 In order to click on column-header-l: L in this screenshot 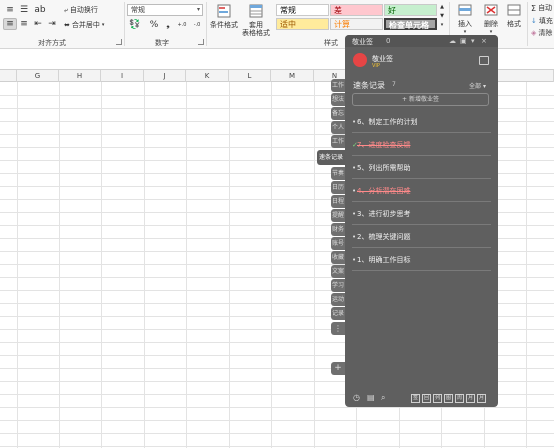, I will do `click(250, 76)`.